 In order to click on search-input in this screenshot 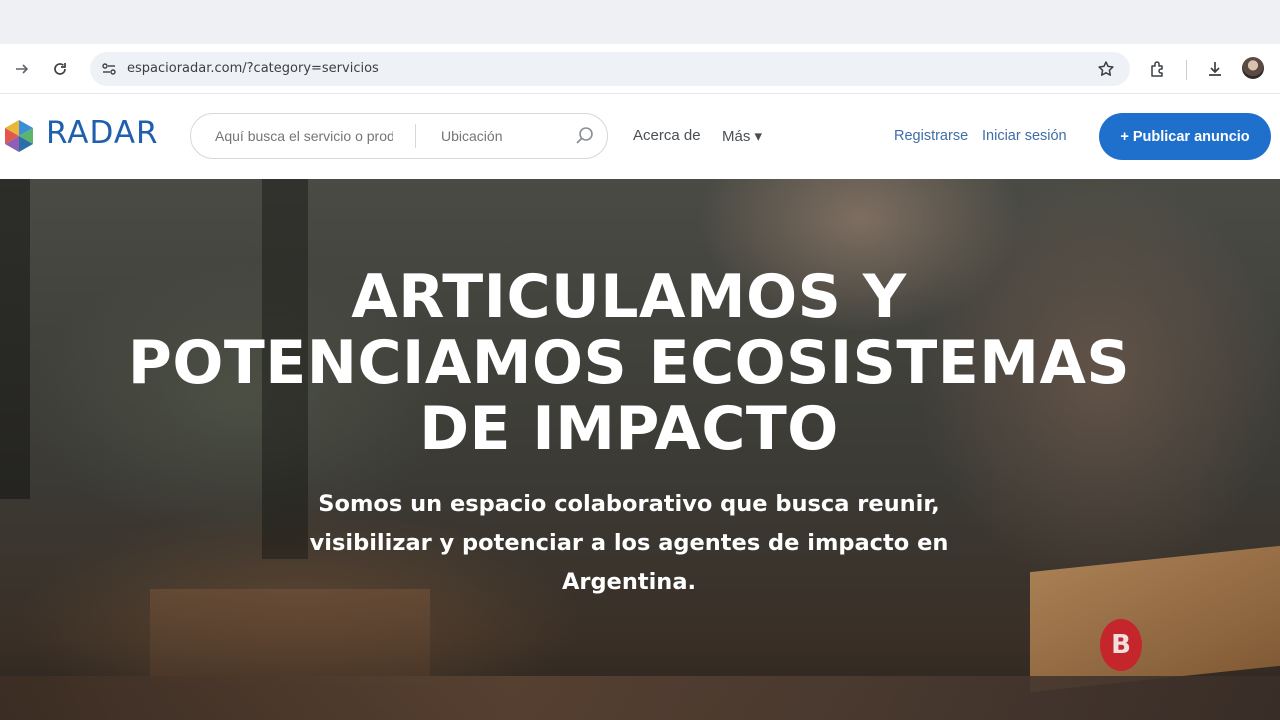, I will do `click(304, 136)`.